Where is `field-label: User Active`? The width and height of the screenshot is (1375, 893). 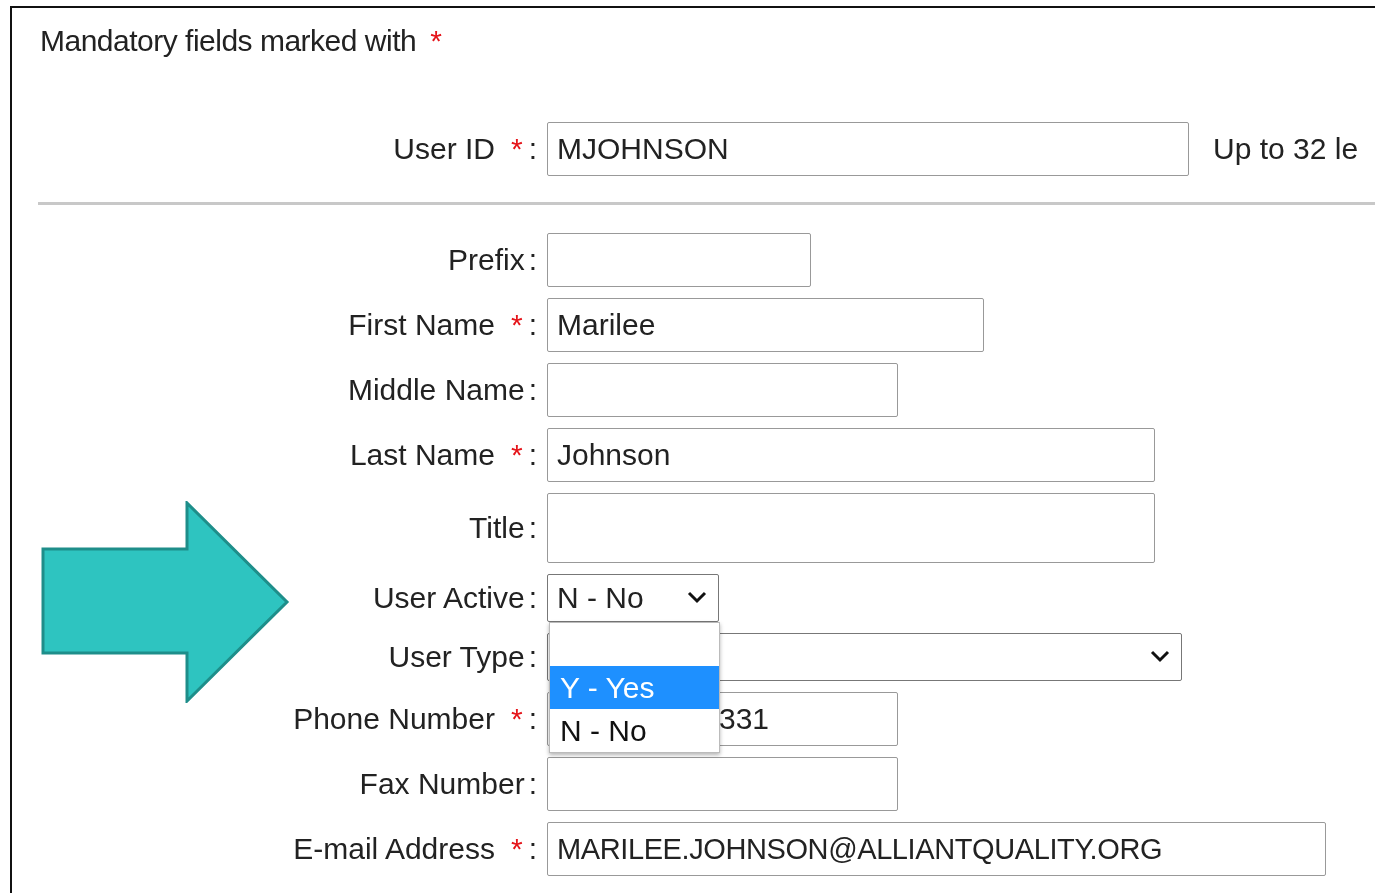 field-label: User Active is located at coordinates (448, 598).